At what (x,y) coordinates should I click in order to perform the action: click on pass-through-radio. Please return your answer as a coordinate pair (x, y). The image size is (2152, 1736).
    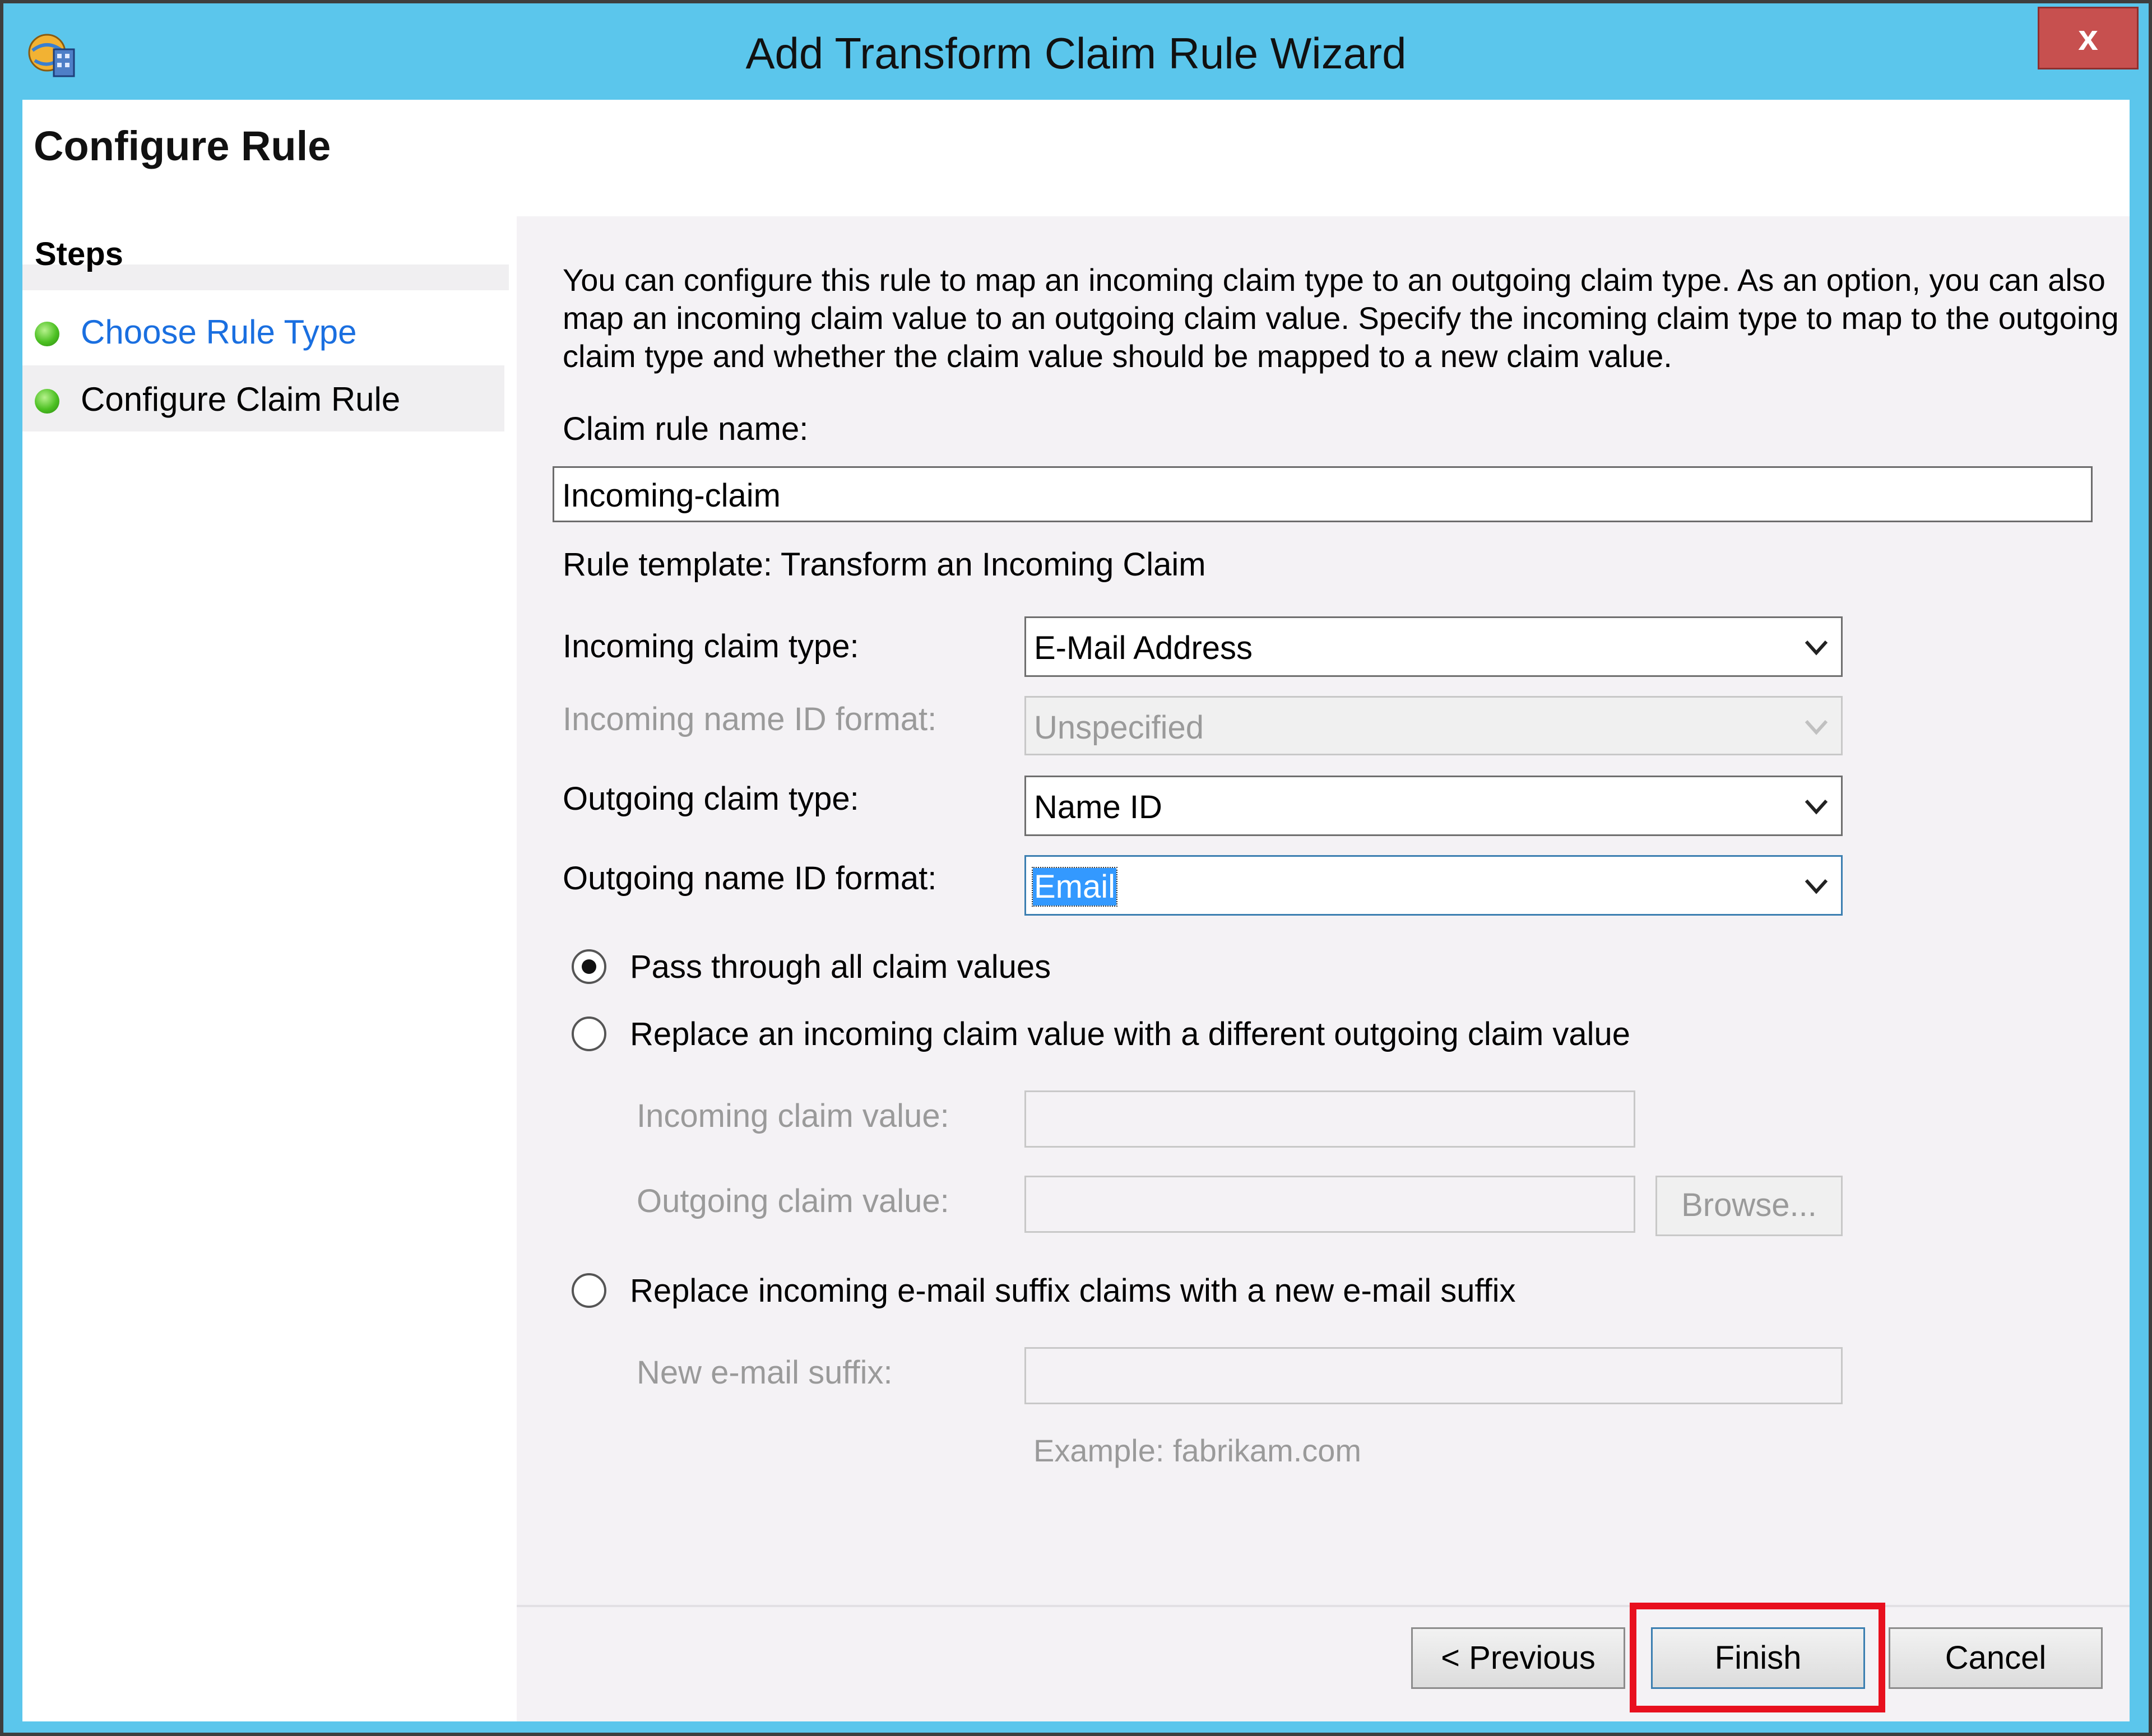
    Looking at the image, I should click on (589, 966).